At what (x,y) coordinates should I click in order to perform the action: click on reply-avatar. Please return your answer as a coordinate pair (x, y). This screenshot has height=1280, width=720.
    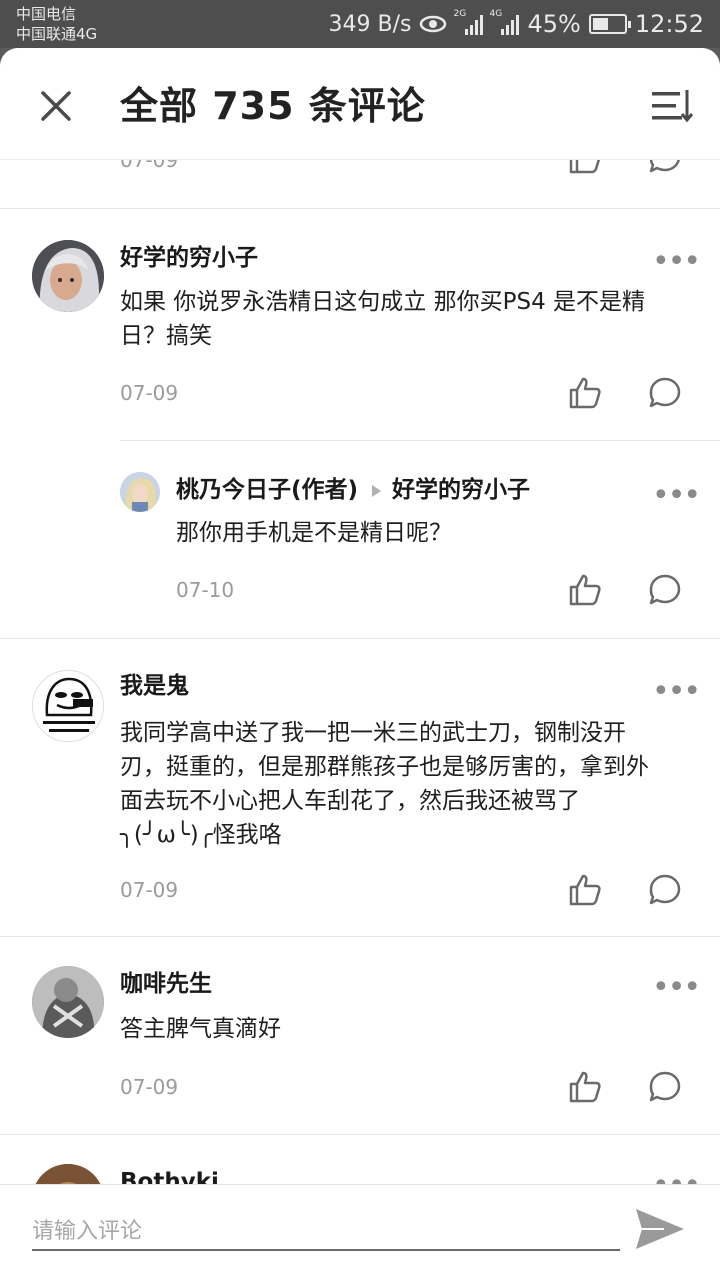
    Looking at the image, I should click on (140, 492).